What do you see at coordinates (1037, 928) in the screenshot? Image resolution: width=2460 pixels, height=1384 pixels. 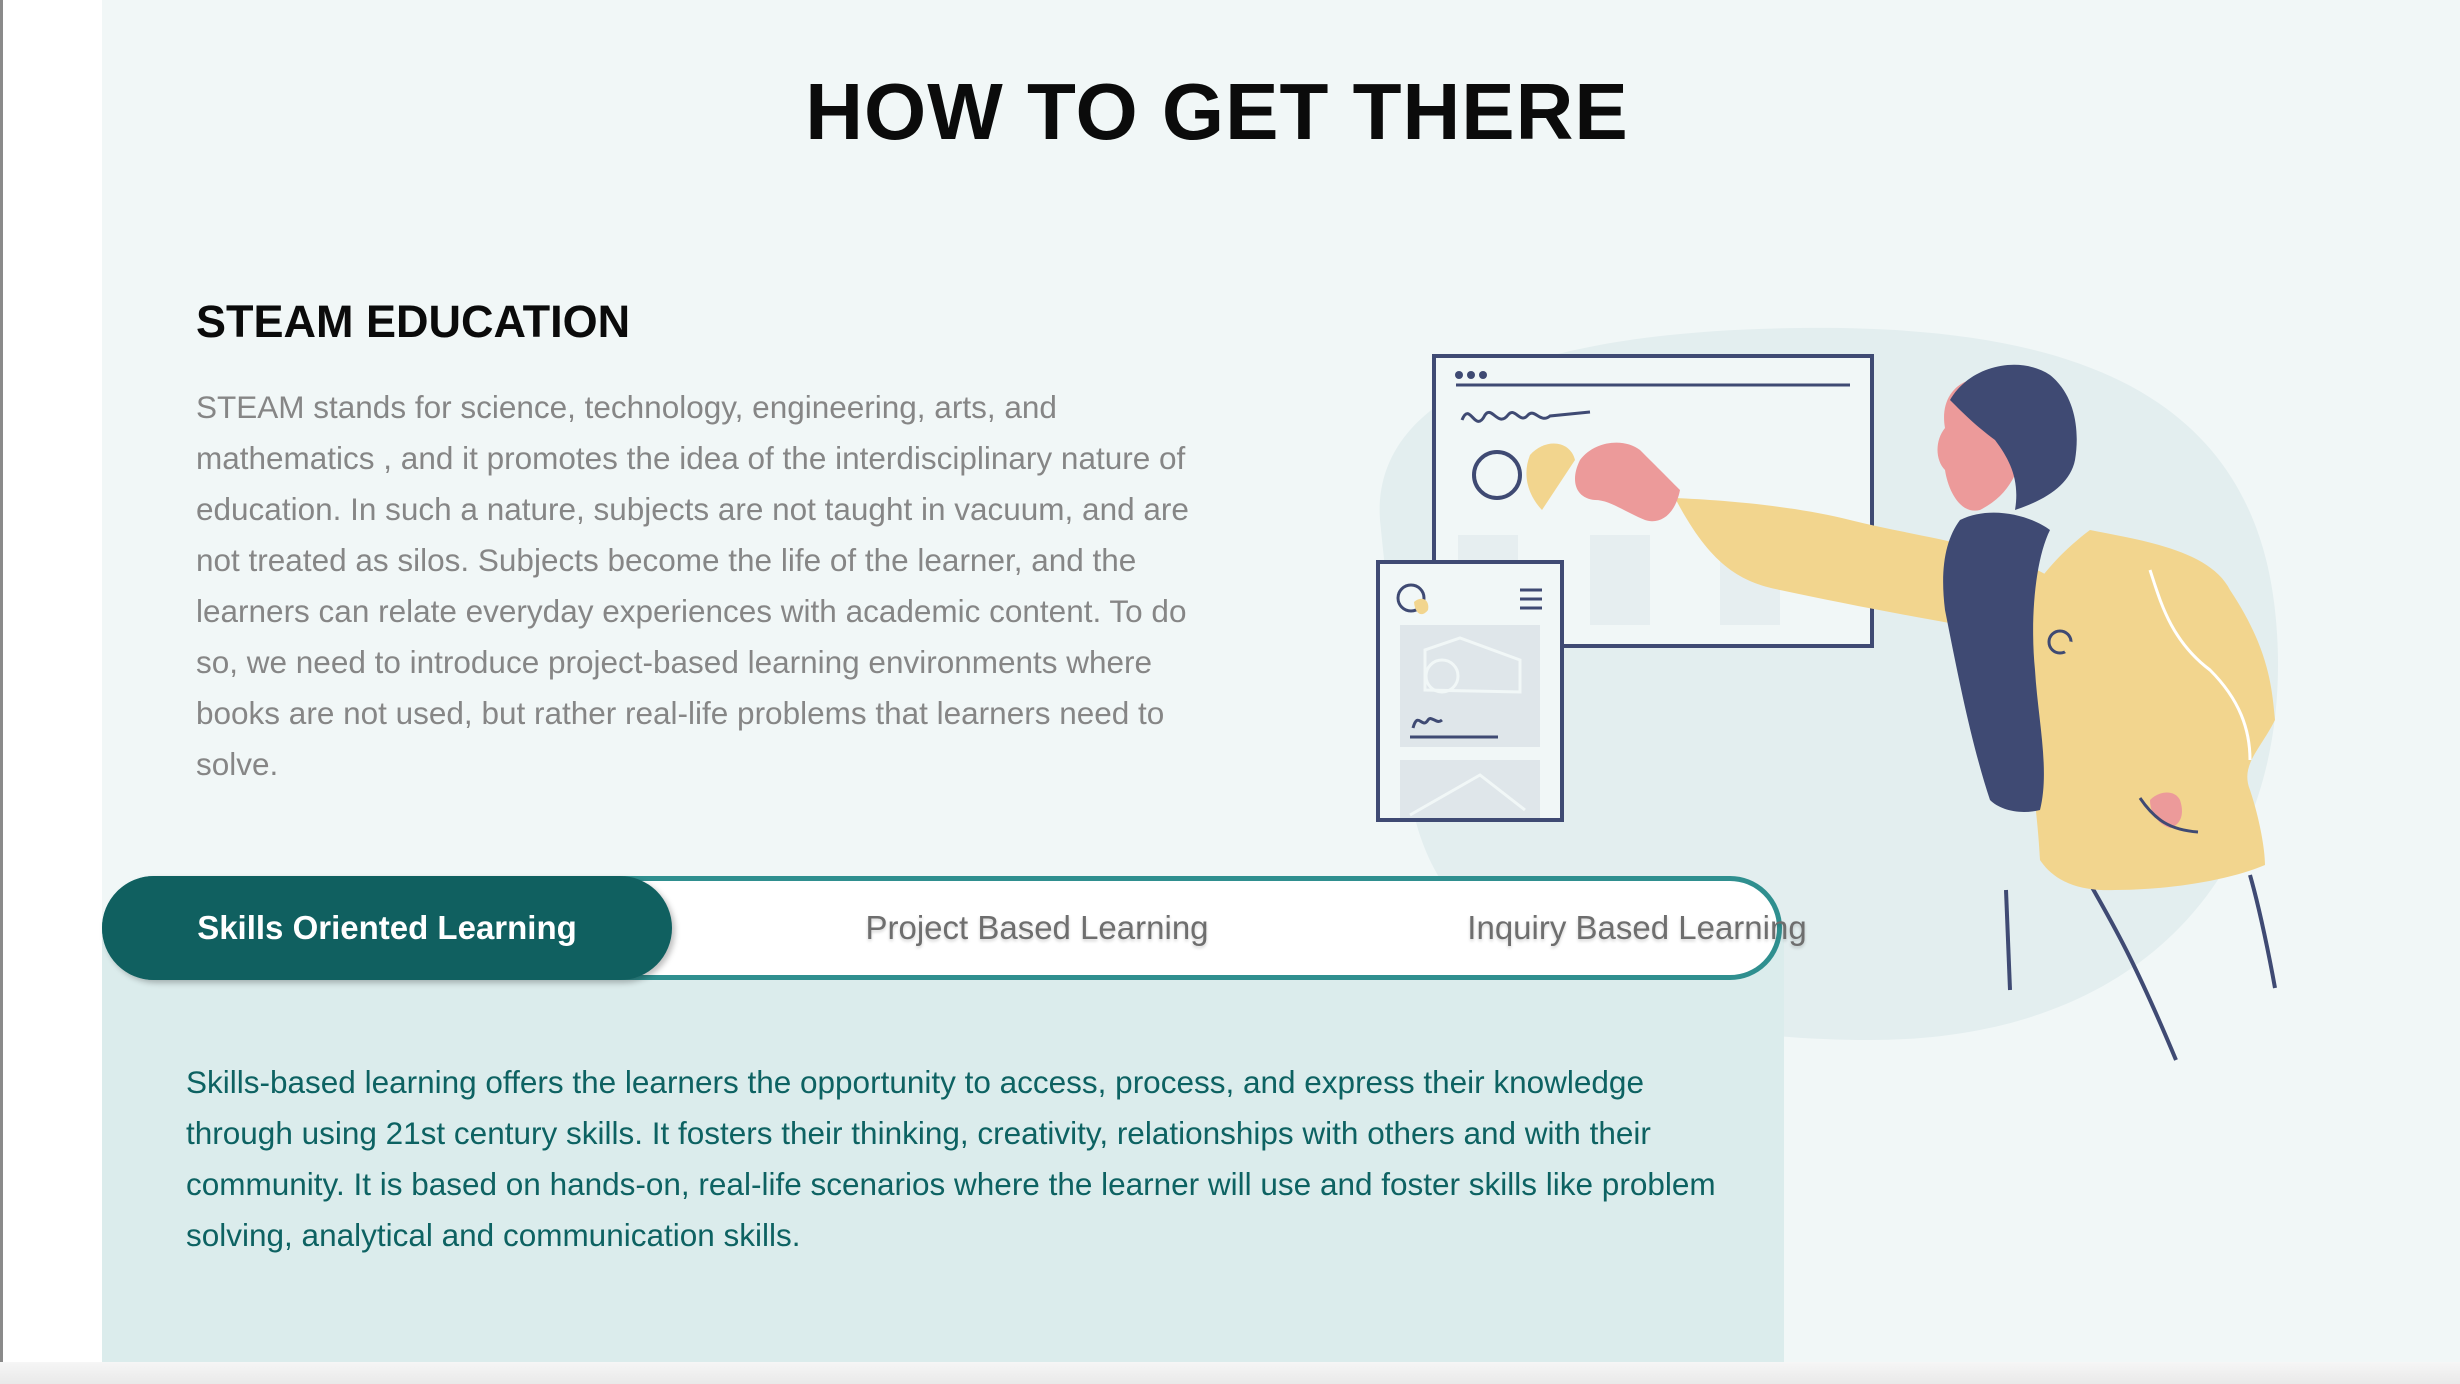 I see `tab-project-based-learning: Project Based Learning` at bounding box center [1037, 928].